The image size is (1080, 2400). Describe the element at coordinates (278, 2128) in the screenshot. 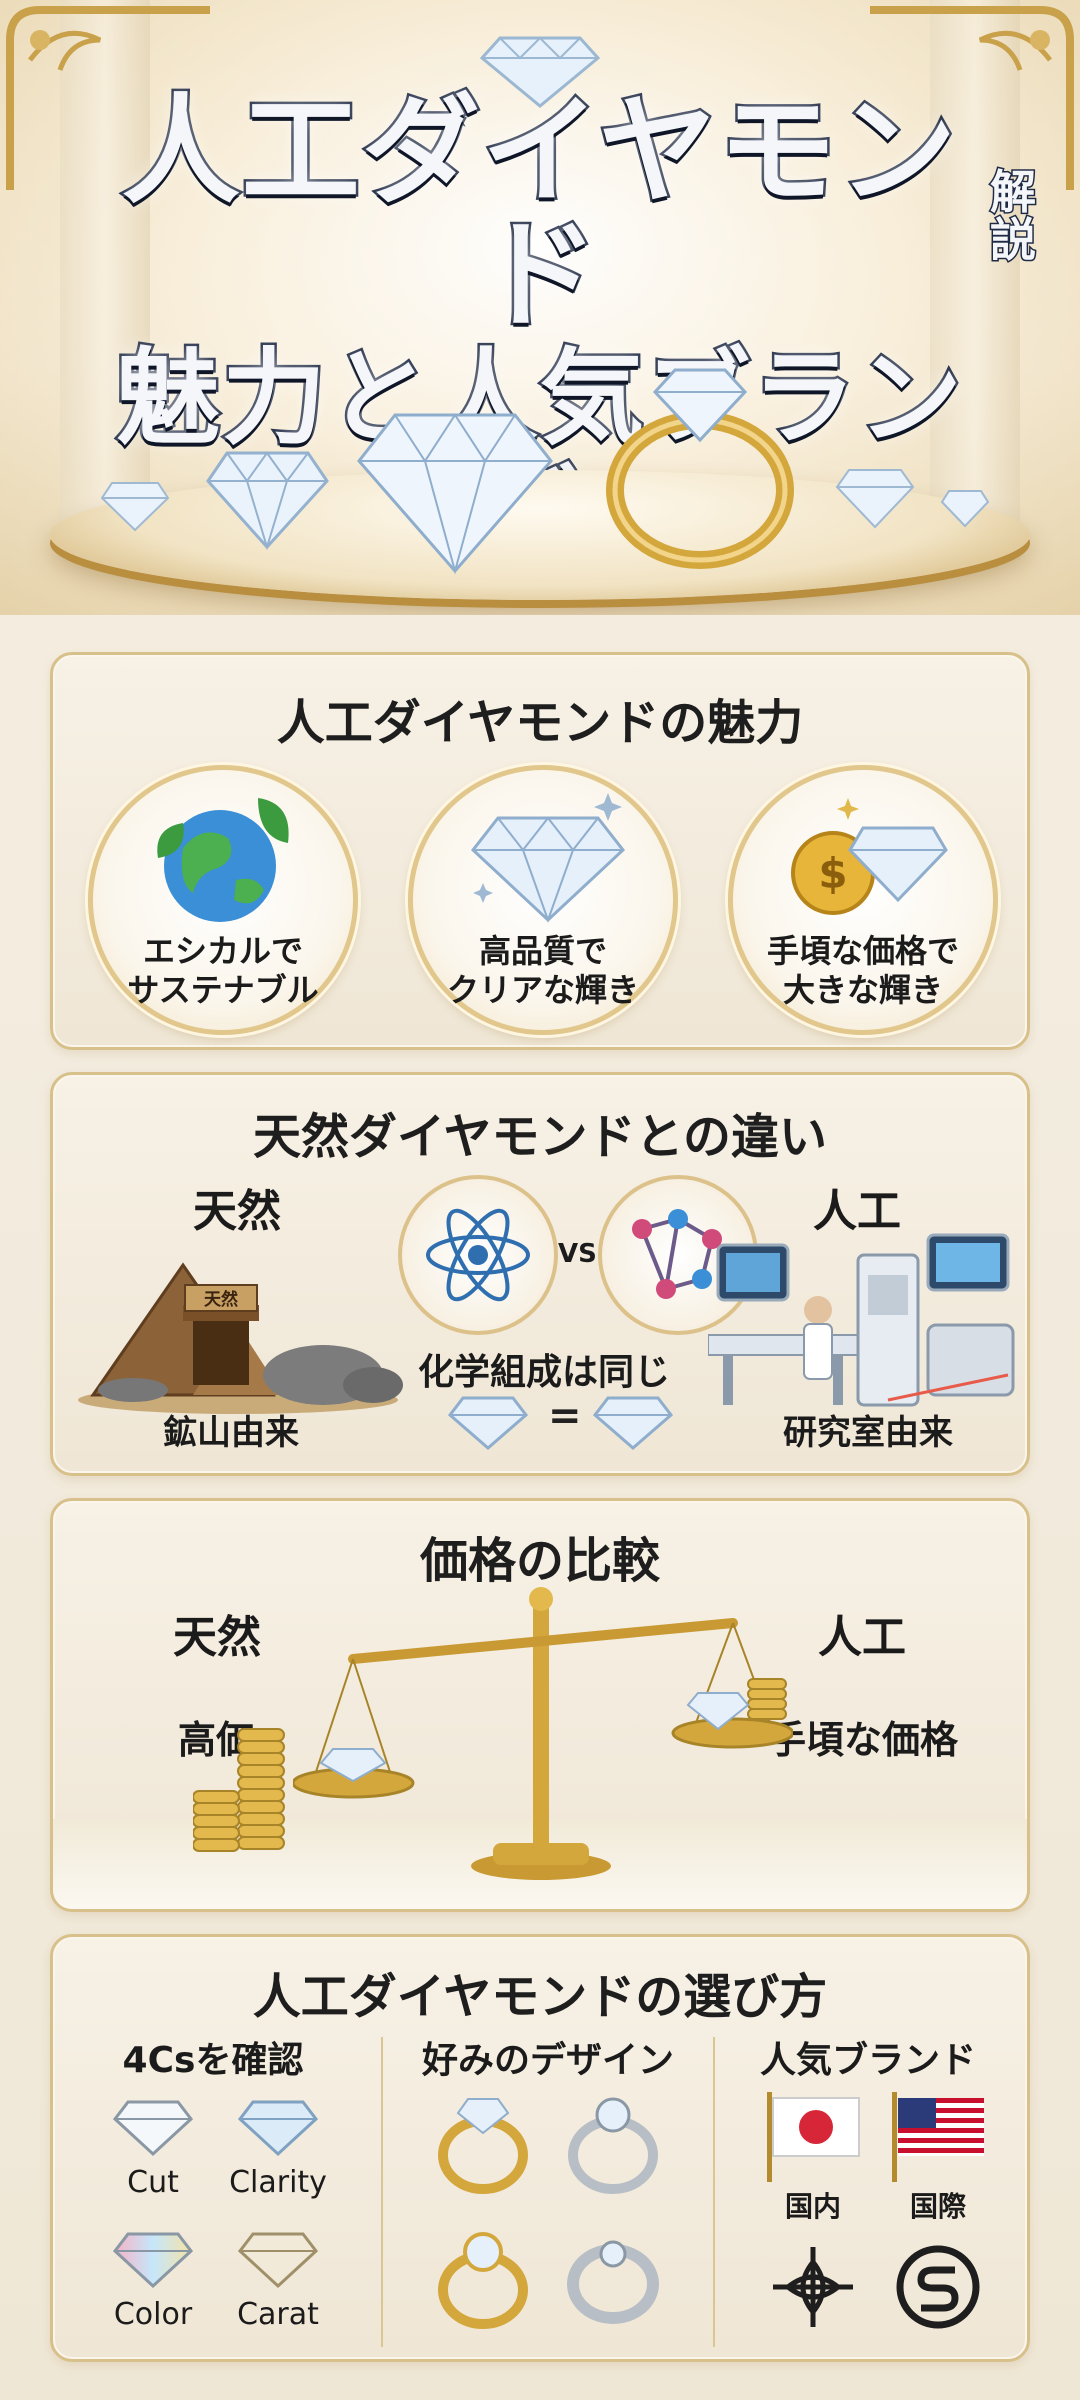

I see `clarity-diamond-icon` at that location.